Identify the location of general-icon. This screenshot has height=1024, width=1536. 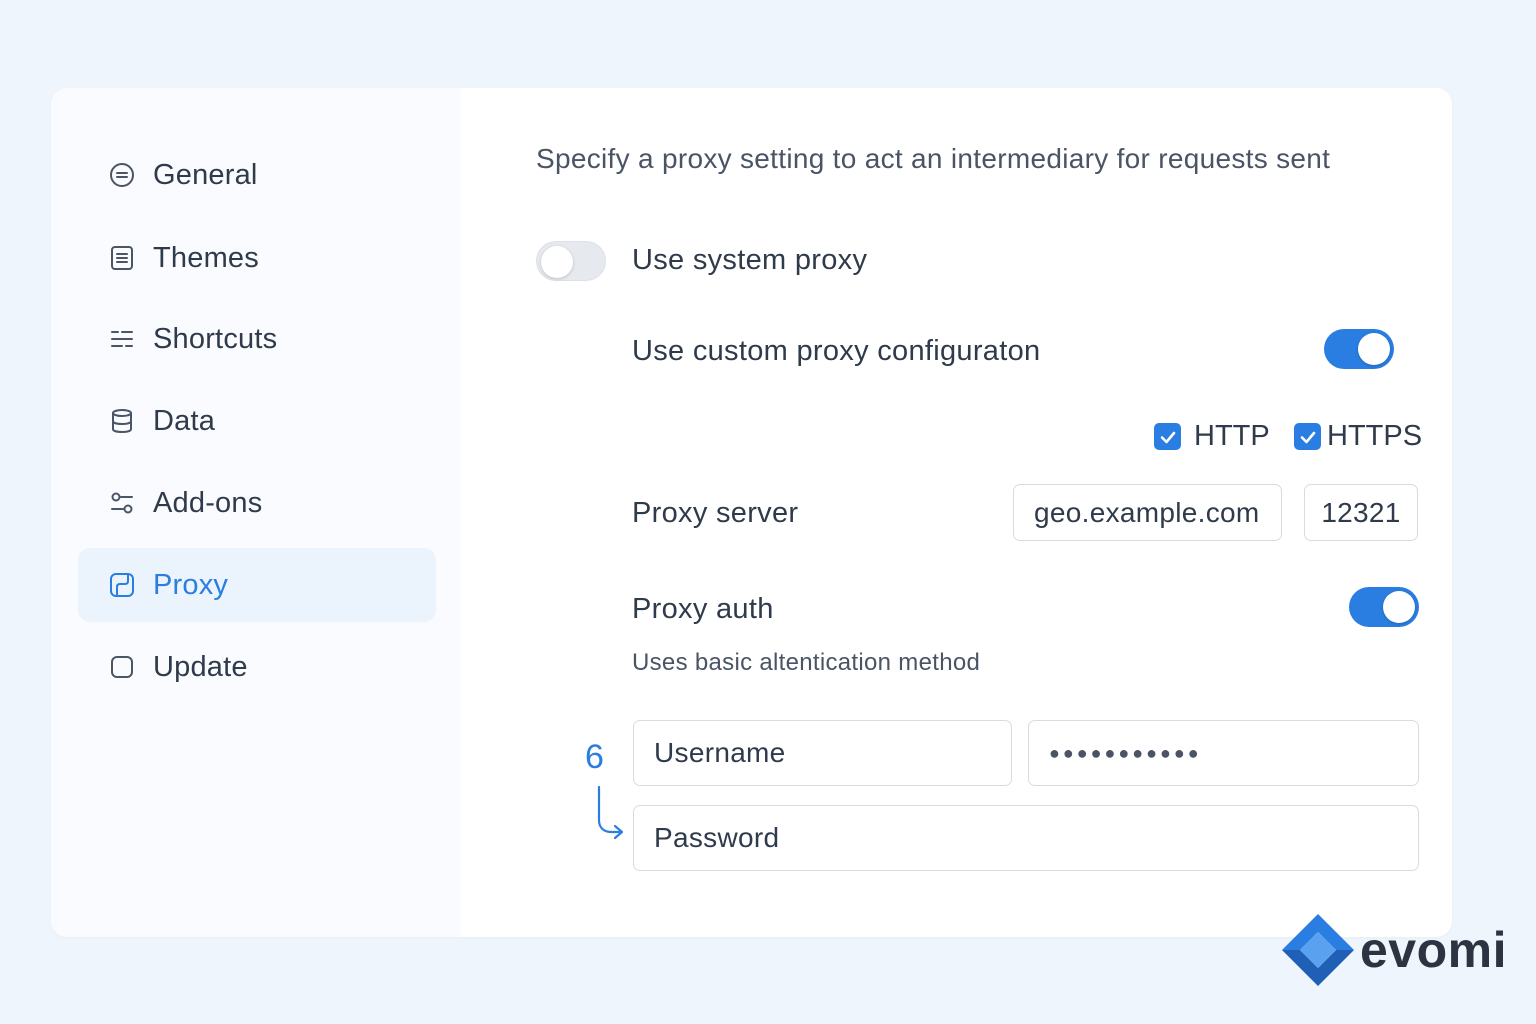
(122, 175).